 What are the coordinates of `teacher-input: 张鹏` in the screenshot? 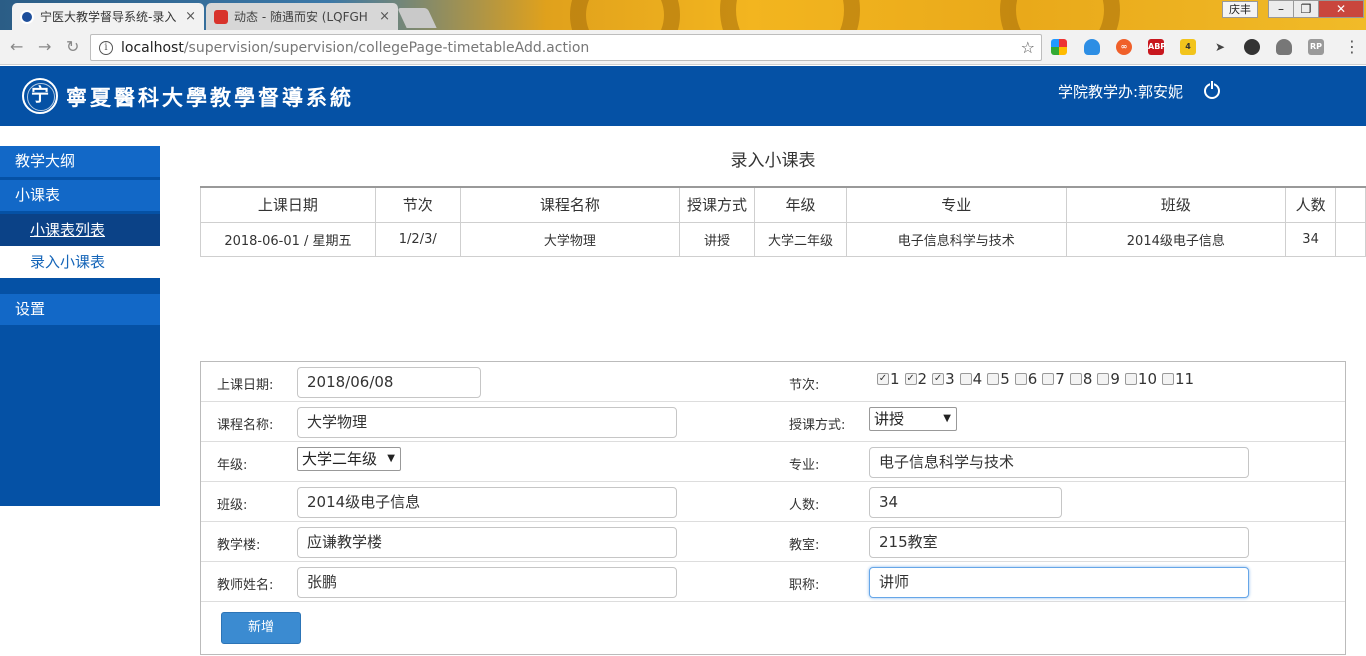 It's located at (487, 582).